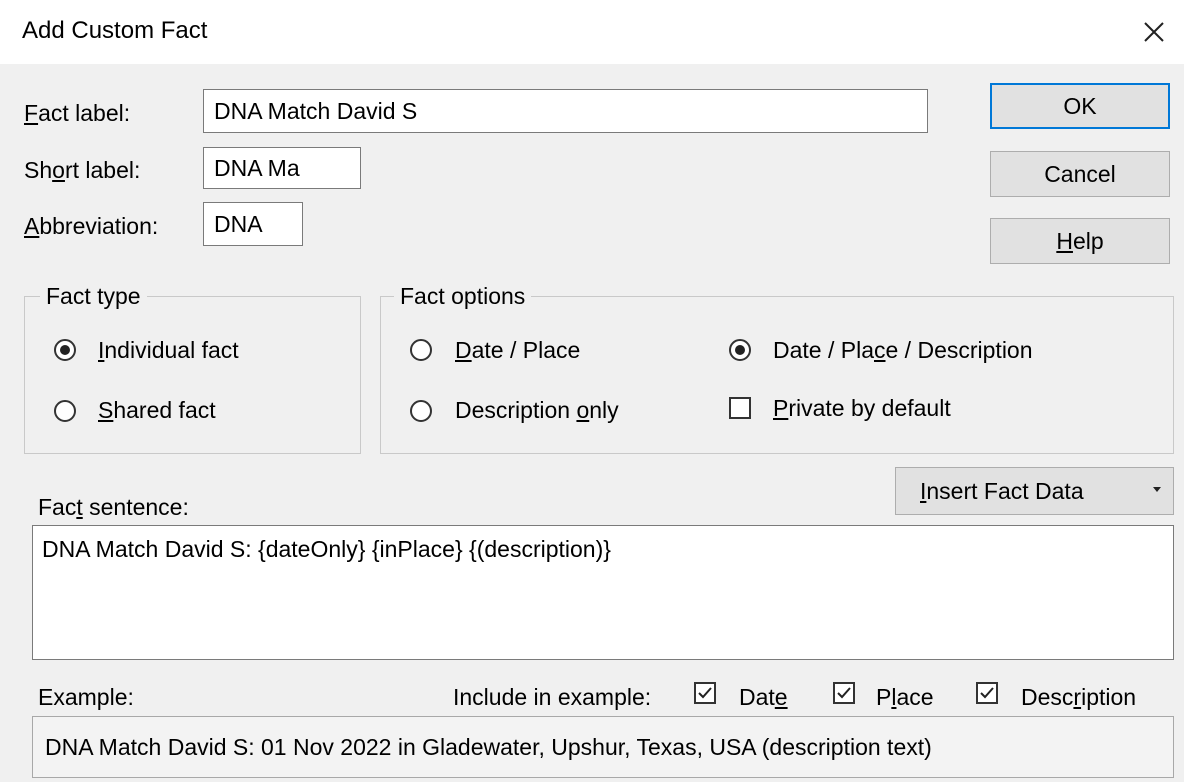  Describe the element at coordinates (1157, 489) in the screenshot. I see `dropdown-arrow-icon` at that location.